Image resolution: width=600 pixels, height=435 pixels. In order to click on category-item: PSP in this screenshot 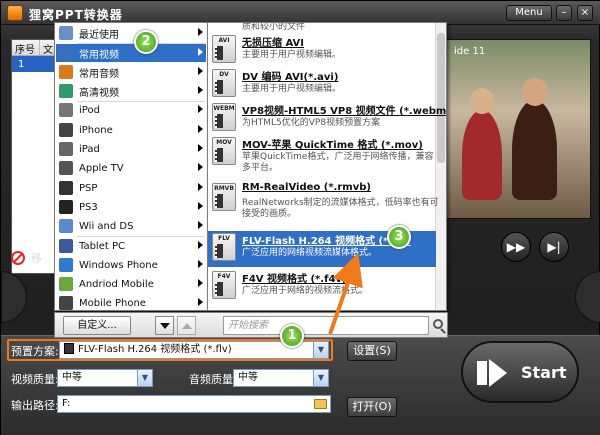, I will do `click(131, 188)`.